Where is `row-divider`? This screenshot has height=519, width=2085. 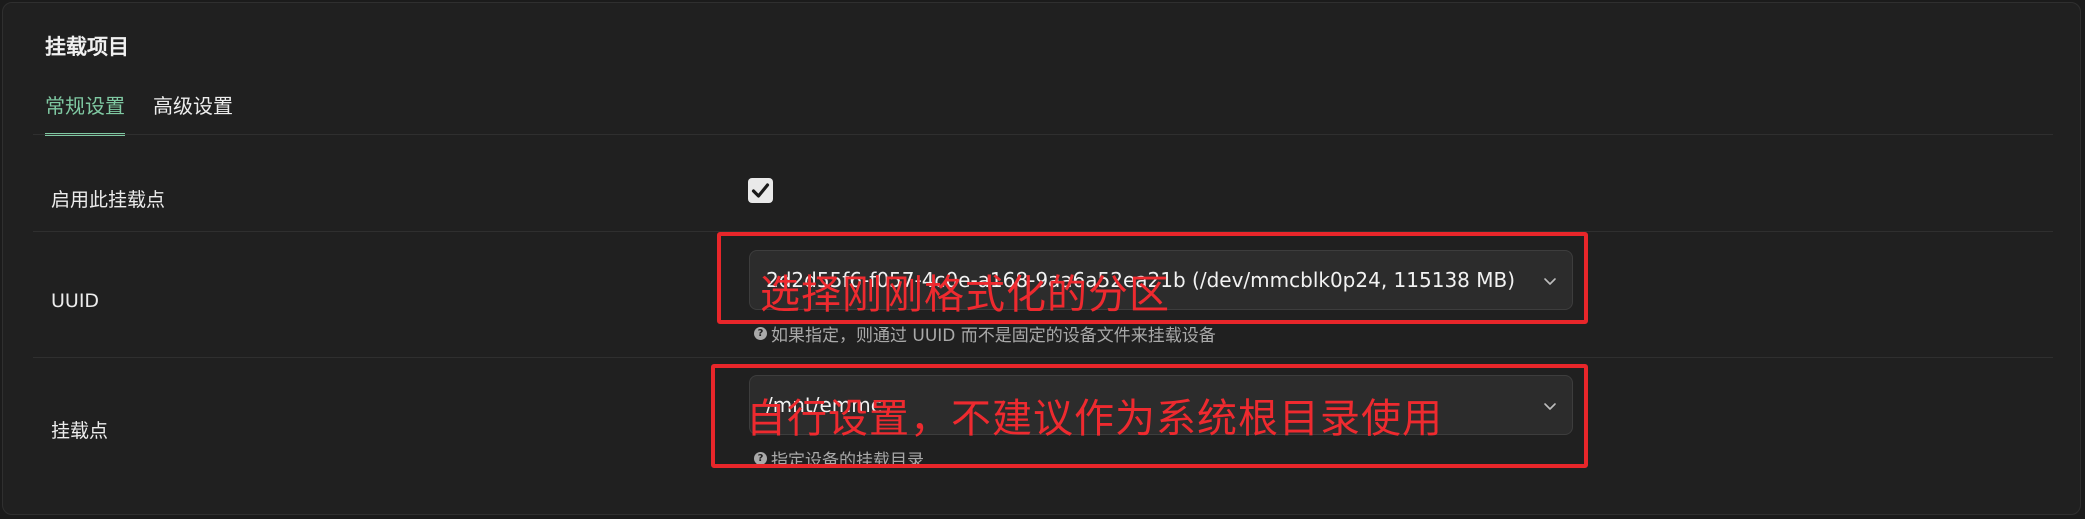
row-divider is located at coordinates (1043, 357).